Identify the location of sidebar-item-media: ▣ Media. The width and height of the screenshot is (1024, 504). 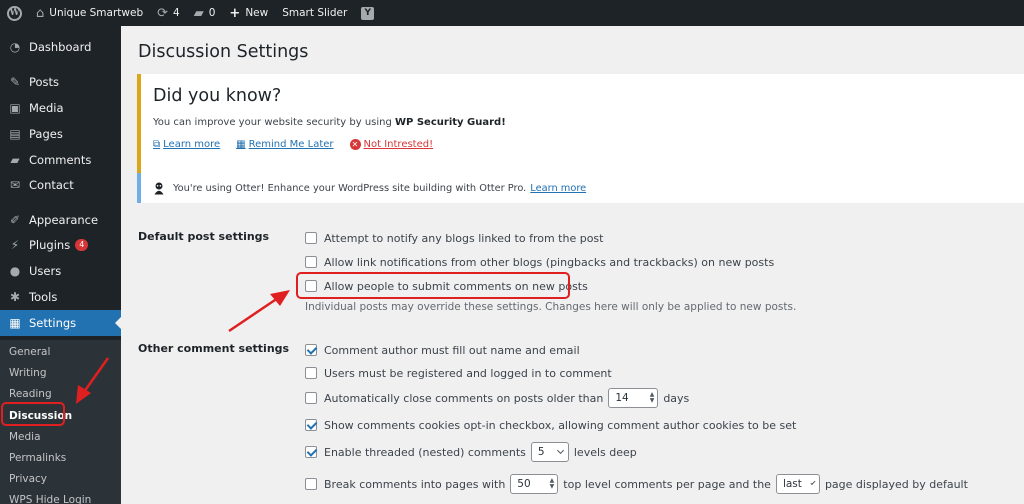
(60, 108).